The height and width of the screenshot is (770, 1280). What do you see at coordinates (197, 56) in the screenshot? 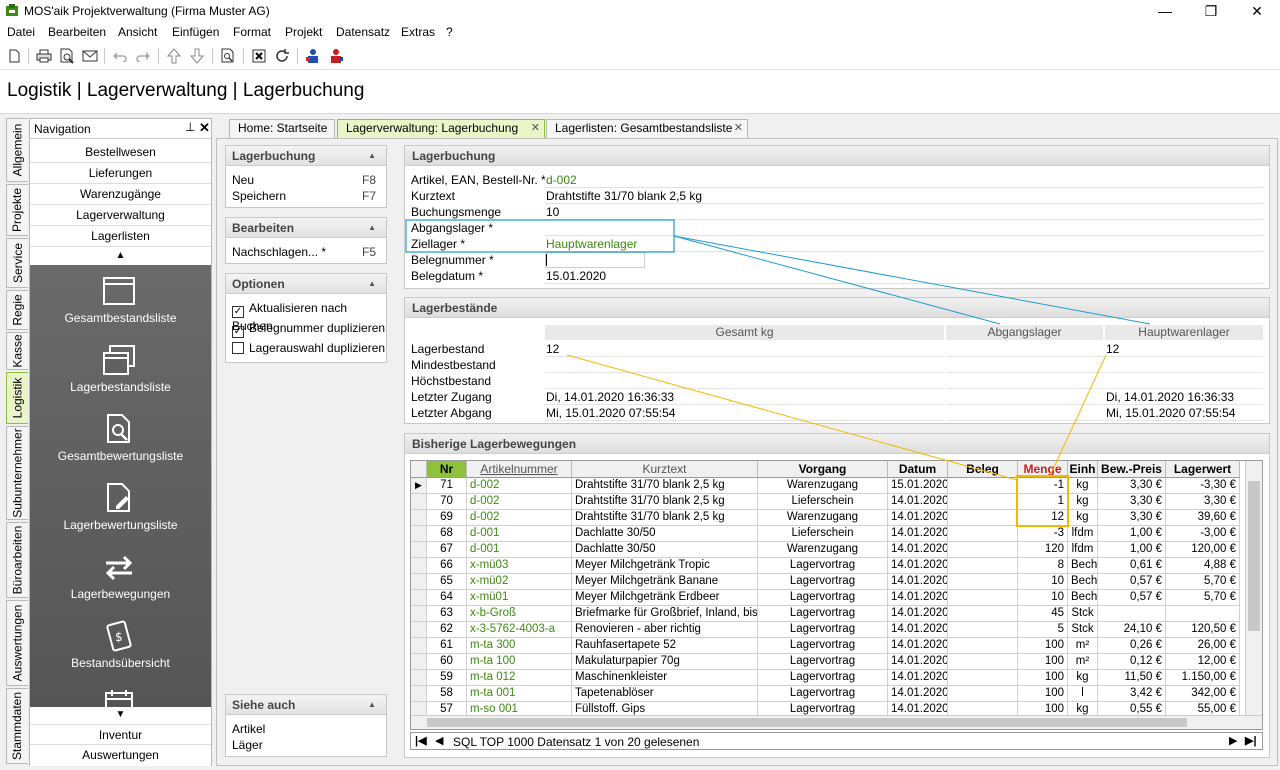
I see `arrow-down-icon` at bounding box center [197, 56].